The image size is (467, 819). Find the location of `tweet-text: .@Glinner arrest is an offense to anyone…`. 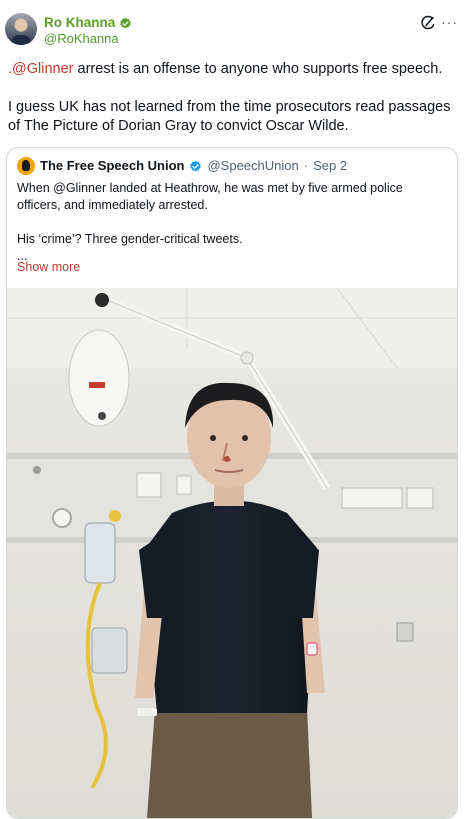

tweet-text: .@Glinner arrest is an offense to anyone… is located at coordinates (234, 98).